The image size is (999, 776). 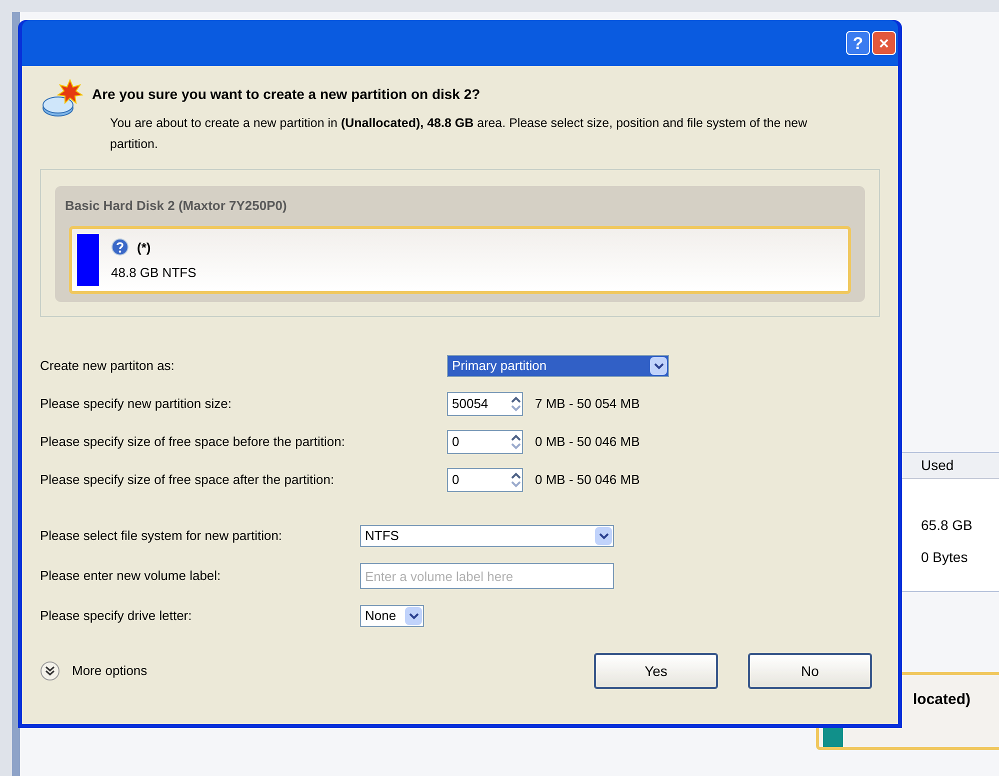 I want to click on question-icon, so click(x=120, y=247).